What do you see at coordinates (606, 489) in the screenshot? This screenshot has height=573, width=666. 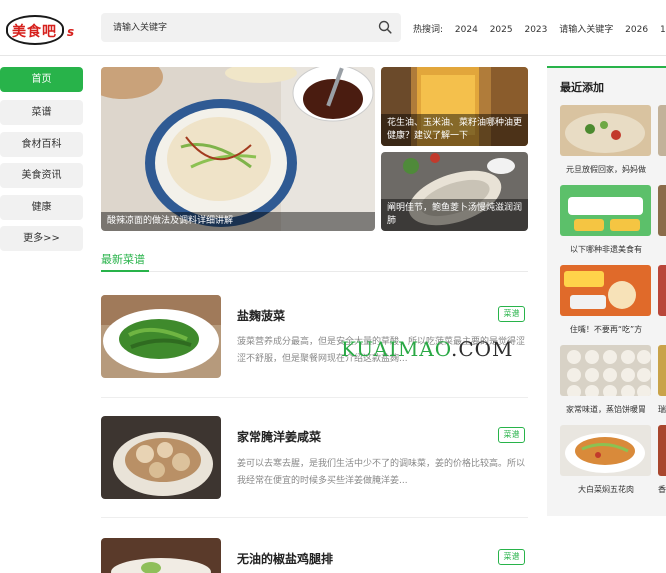 I see `panel-item-caption: 大白菜焖五花肉` at bounding box center [606, 489].